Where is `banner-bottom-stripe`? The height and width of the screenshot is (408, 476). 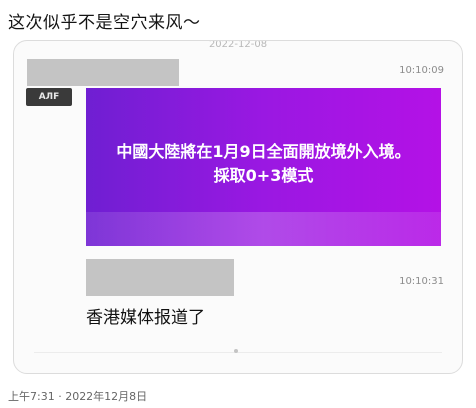
banner-bottom-stripe is located at coordinates (263, 229).